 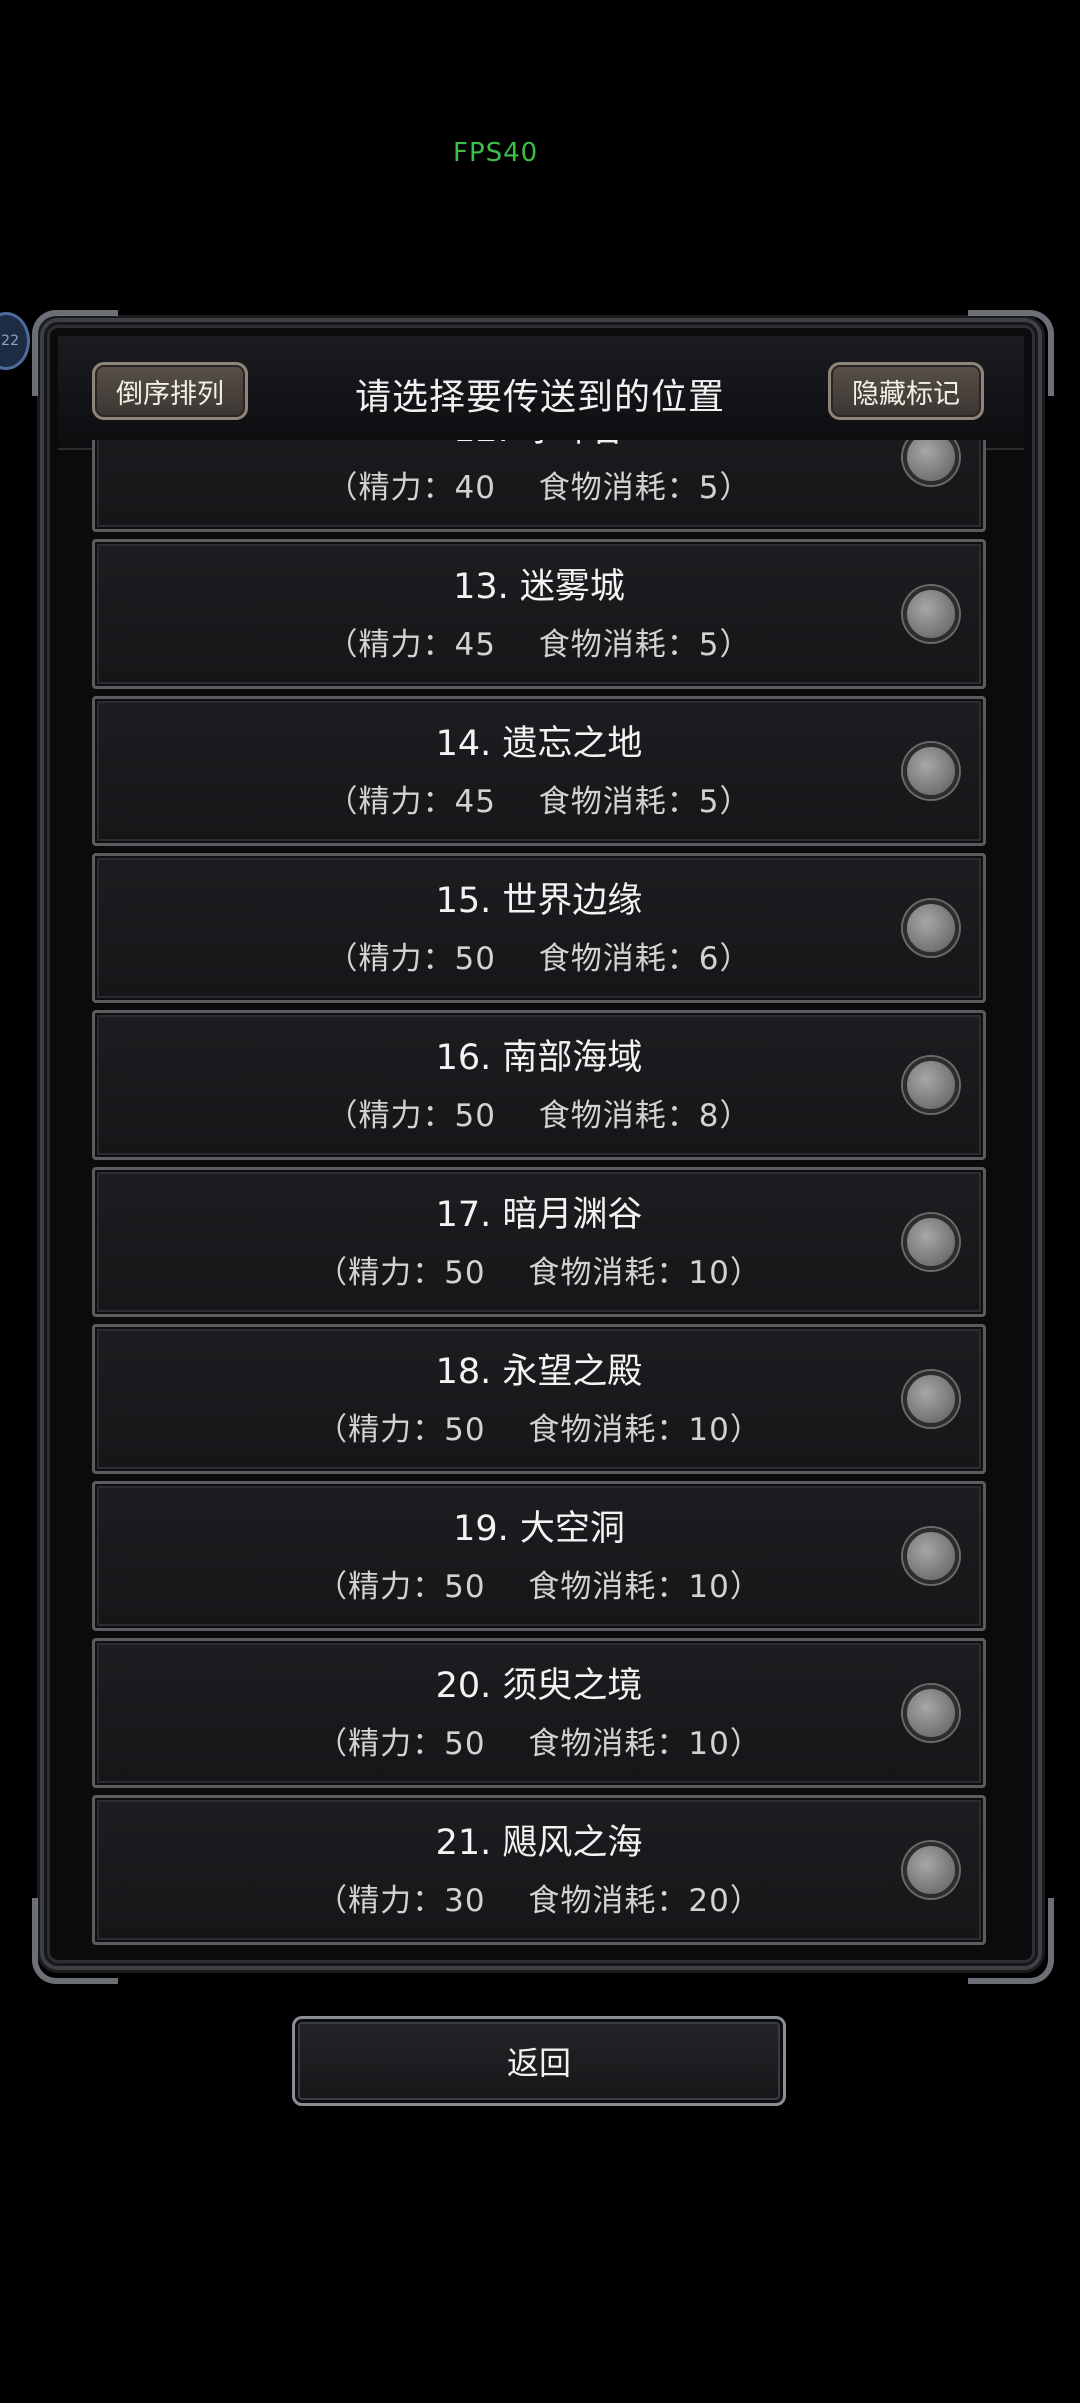 I want to click on location-cost: （精力：30 食物消耗：20）, so click(x=539, y=1901).